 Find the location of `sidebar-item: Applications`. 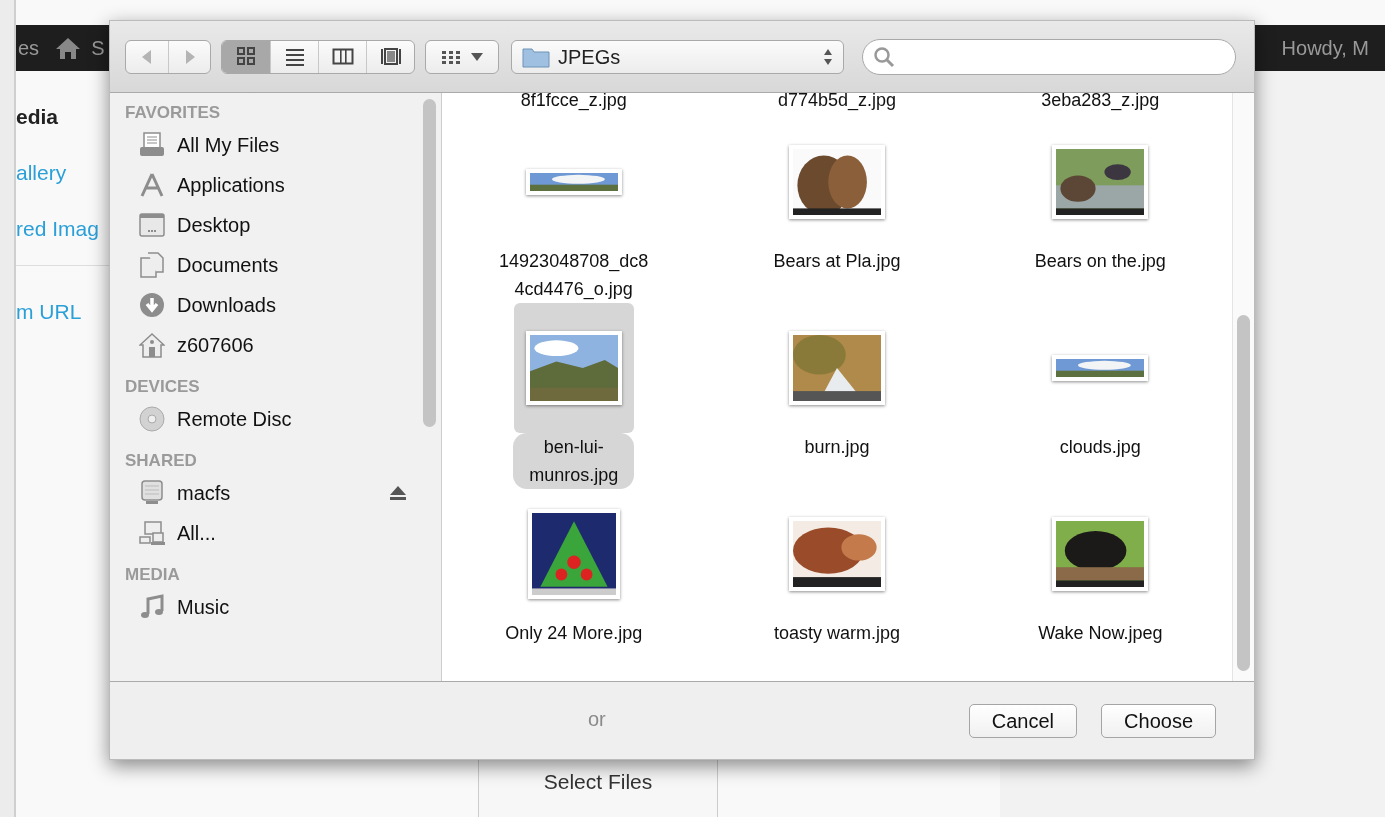

sidebar-item: Applications is located at coordinates (264, 185).